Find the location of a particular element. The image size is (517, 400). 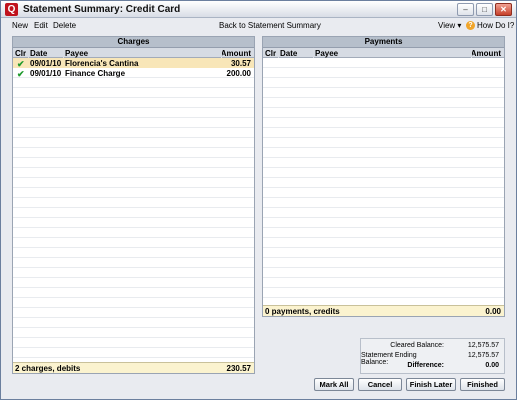

close-button: ✕ is located at coordinates (503, 9).